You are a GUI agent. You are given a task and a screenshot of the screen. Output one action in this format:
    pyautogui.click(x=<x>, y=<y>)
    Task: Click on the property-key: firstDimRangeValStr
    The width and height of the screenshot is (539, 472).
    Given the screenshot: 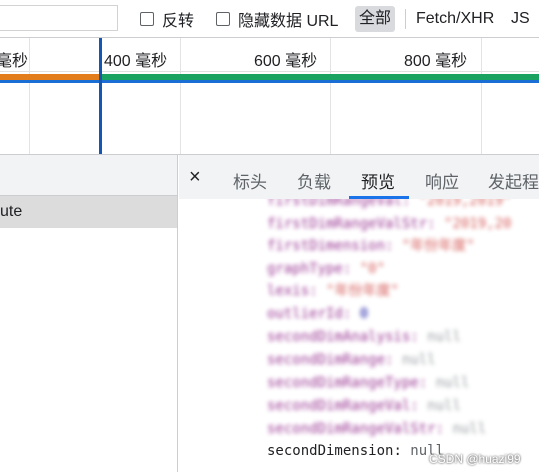 What is the action you would take?
    pyautogui.click(x=347, y=224)
    